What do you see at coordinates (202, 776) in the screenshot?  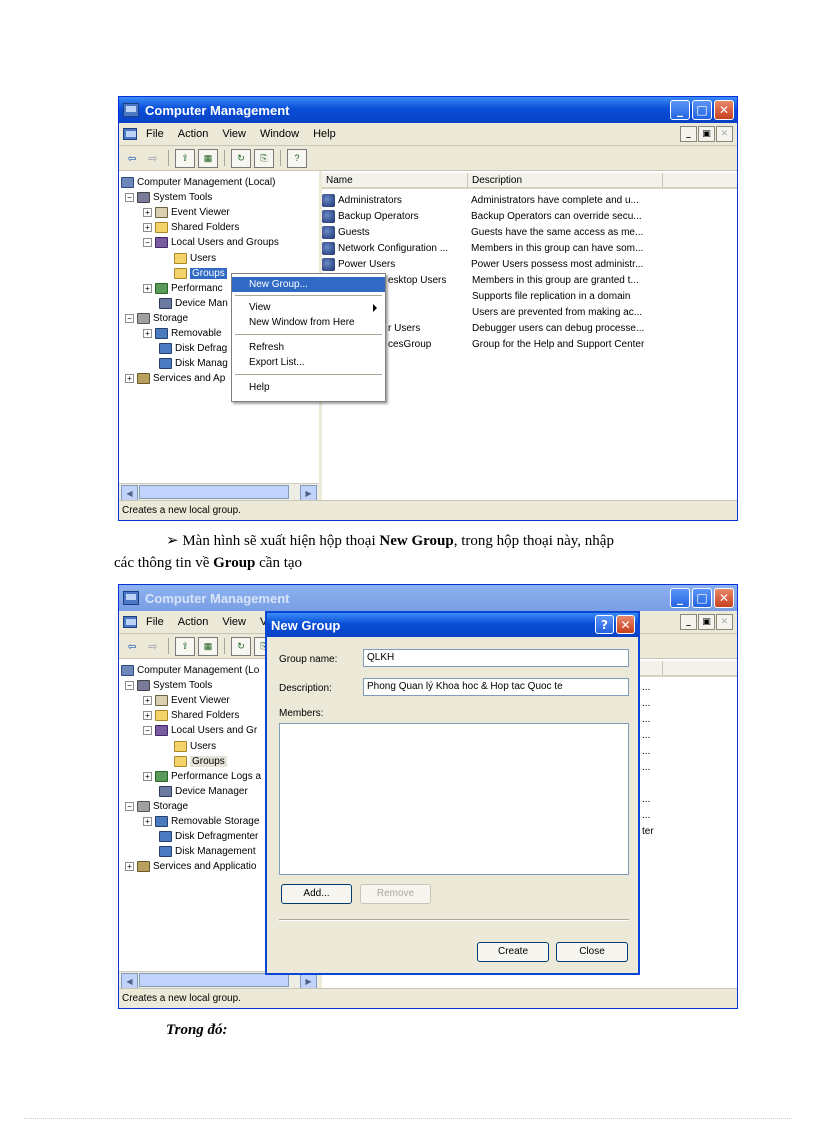 I see `tree-node-performance: + Performance Logs a` at bounding box center [202, 776].